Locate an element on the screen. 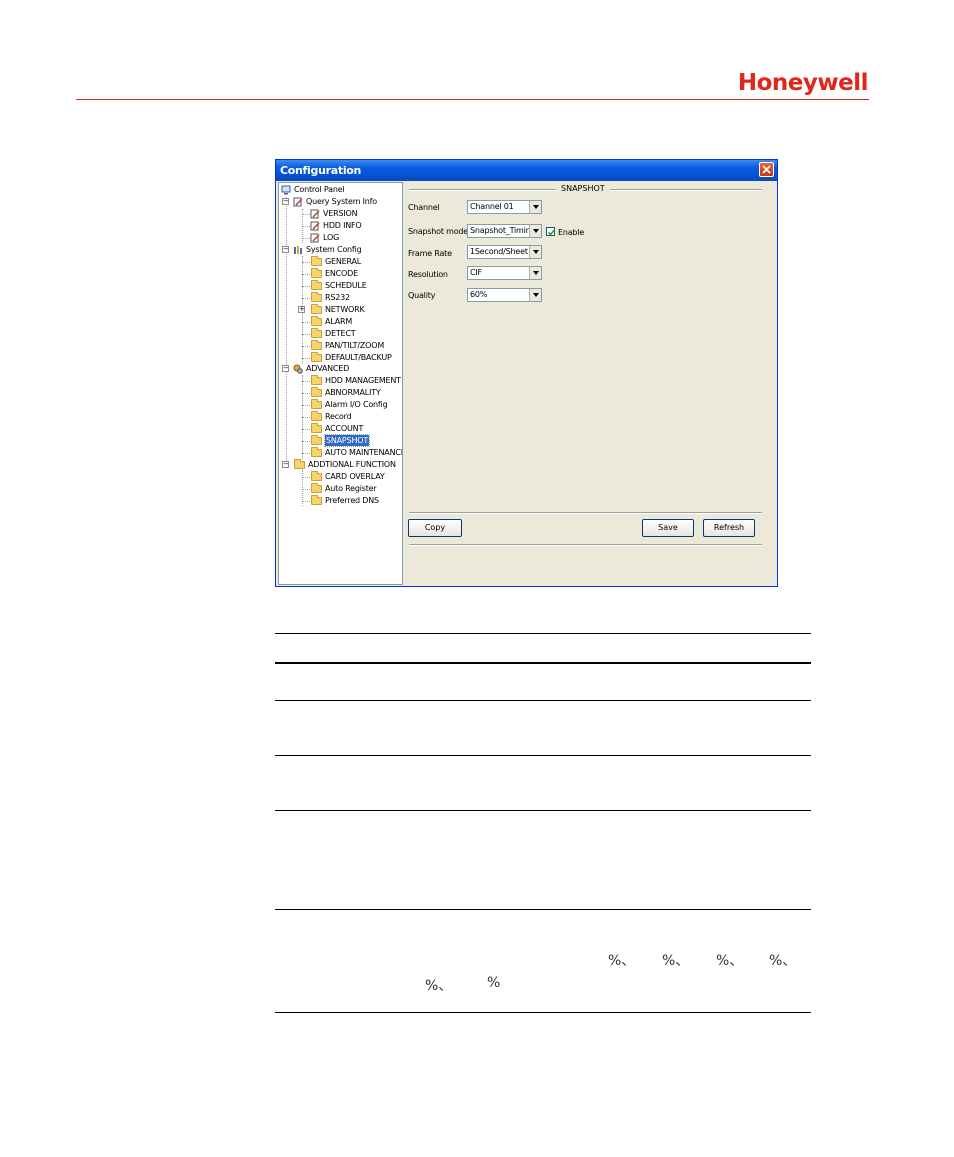 The width and height of the screenshot is (954, 1157). tree-item-query-system-info: − Query System Info is located at coordinates (342, 202).